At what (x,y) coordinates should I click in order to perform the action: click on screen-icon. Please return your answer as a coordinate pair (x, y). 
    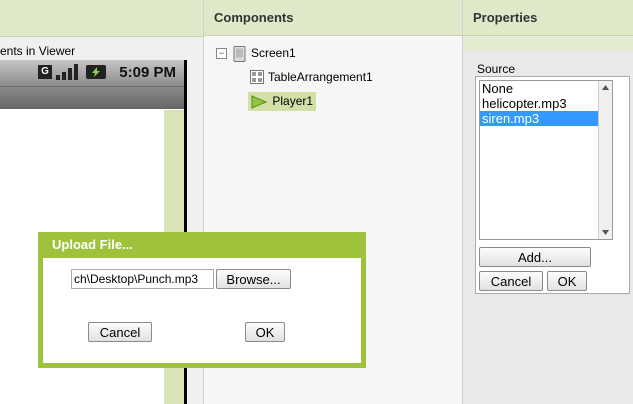
    Looking at the image, I should click on (240, 54).